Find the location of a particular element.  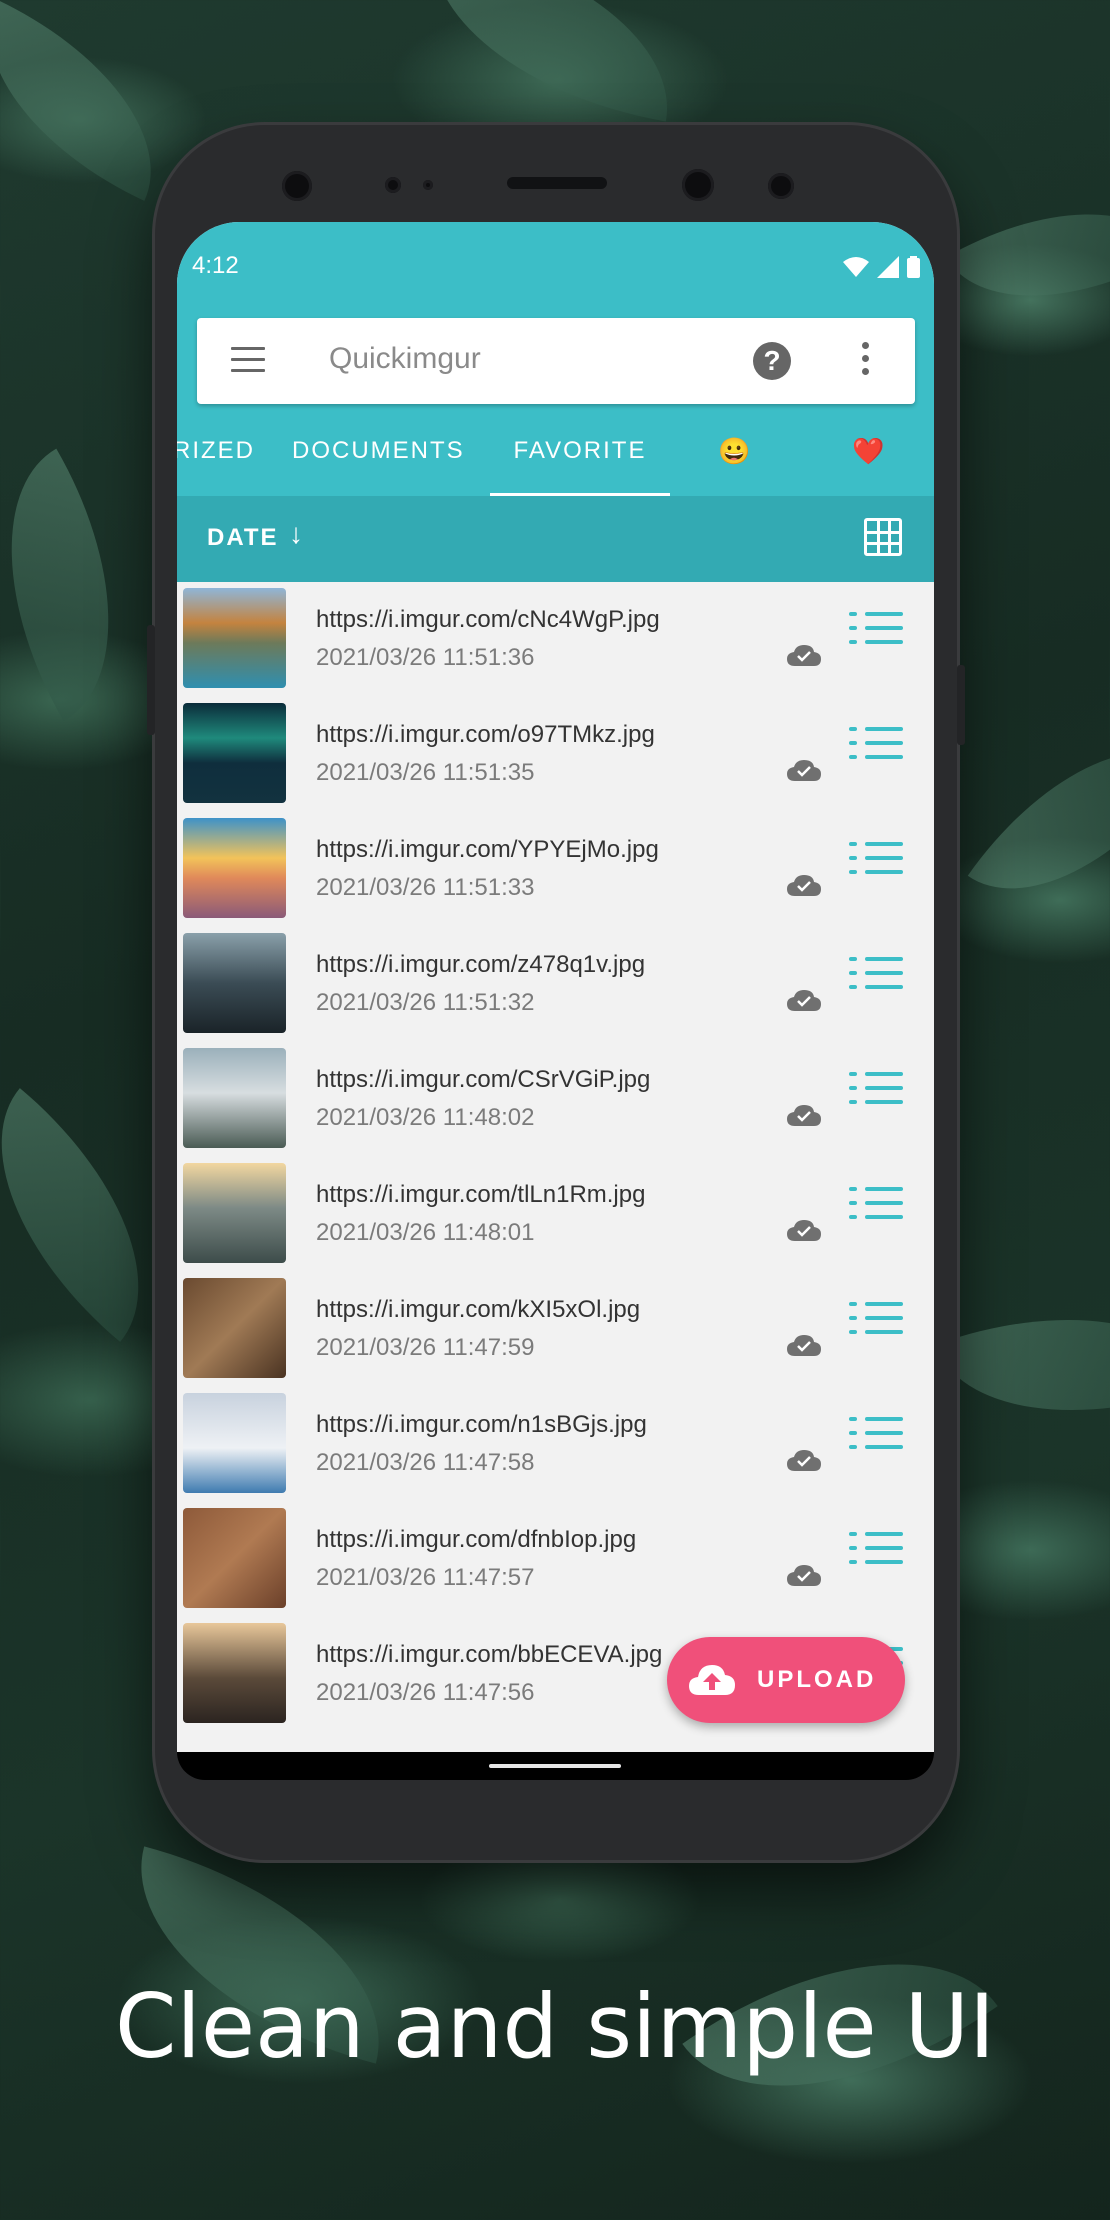

image-date: 2021/03/26 11:51:33 is located at coordinates (425, 887).